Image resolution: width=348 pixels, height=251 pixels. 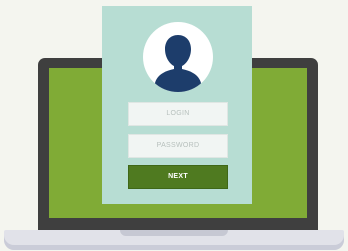 I want to click on login-field: LOGIN, so click(x=178, y=114).